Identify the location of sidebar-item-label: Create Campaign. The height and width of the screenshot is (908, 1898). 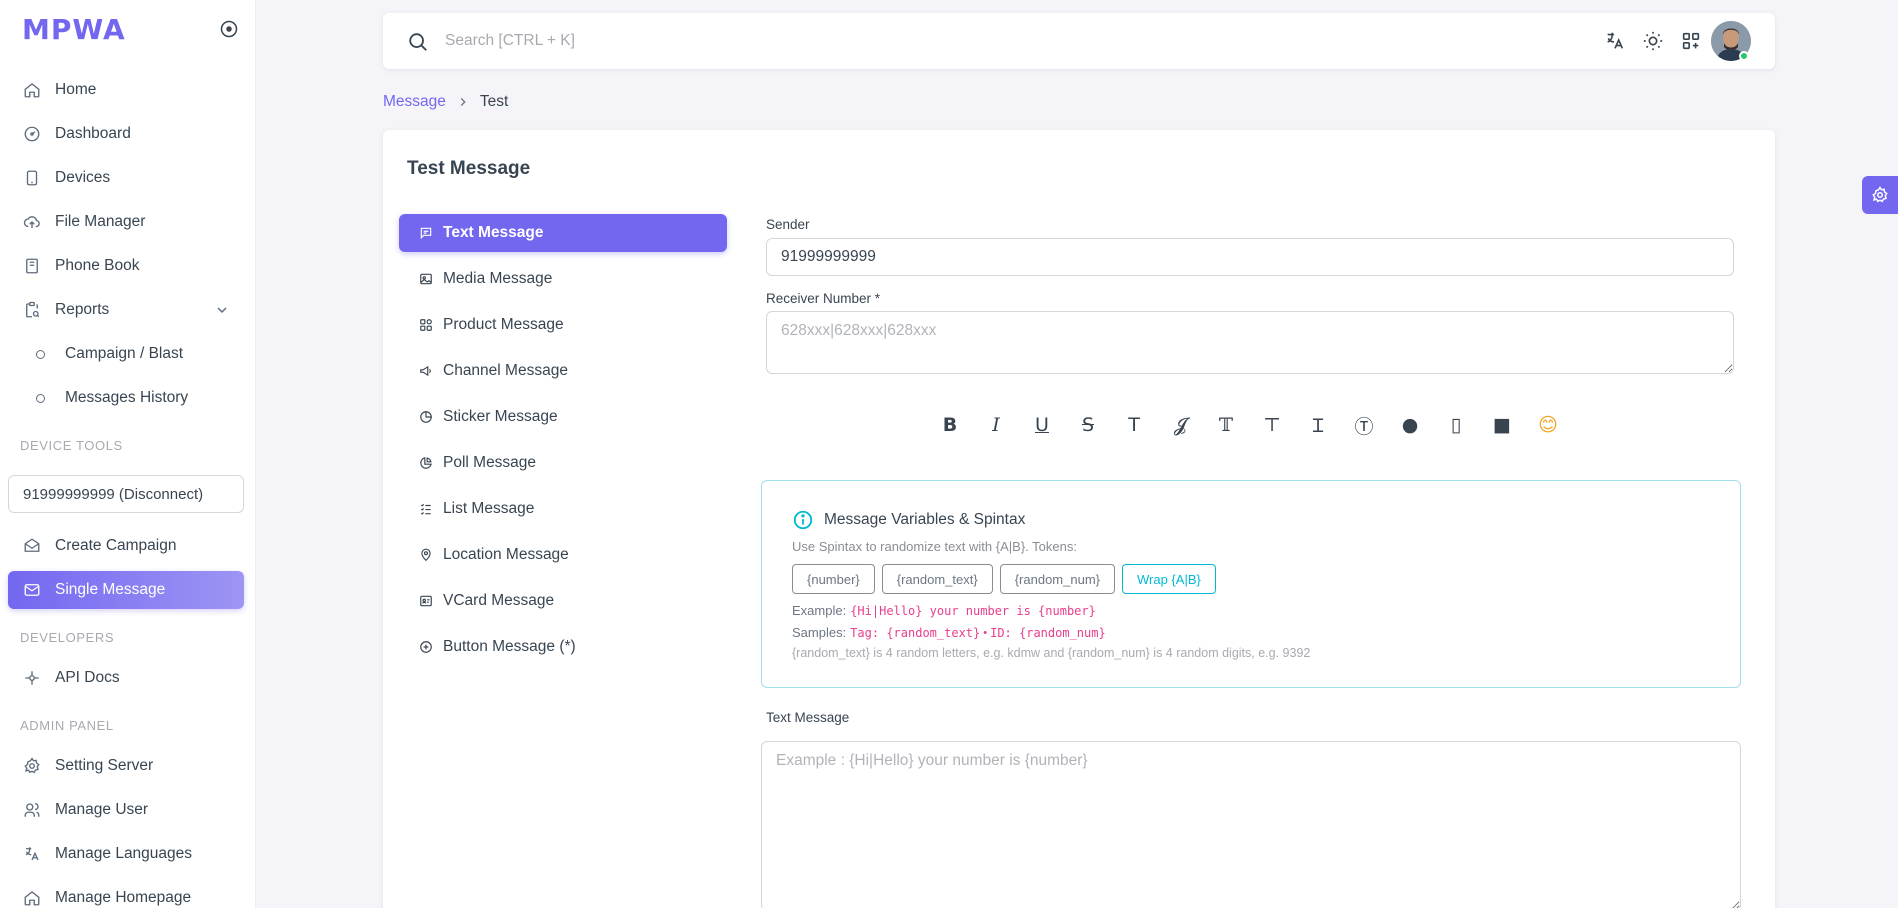
(116, 545).